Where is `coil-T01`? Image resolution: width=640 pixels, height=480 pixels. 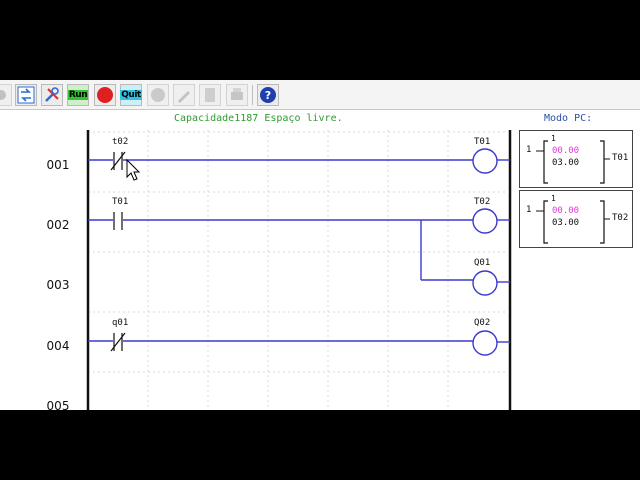 coil-T01 is located at coordinates (485, 161).